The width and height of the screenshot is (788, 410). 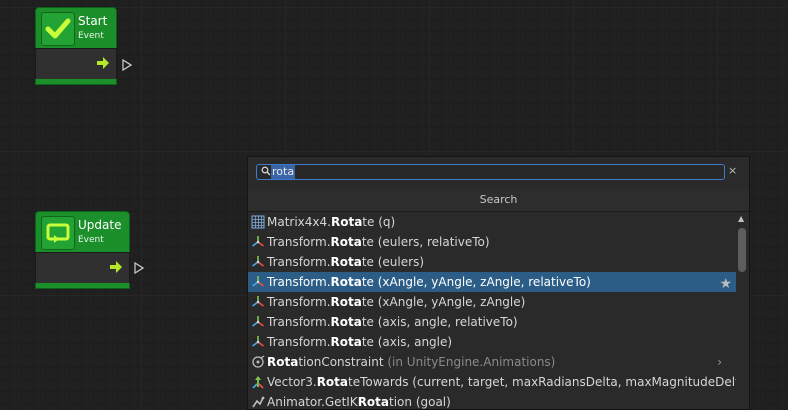 I want to click on result-namespace-hint: (in UnityEngine.Animations), so click(x=471, y=362).